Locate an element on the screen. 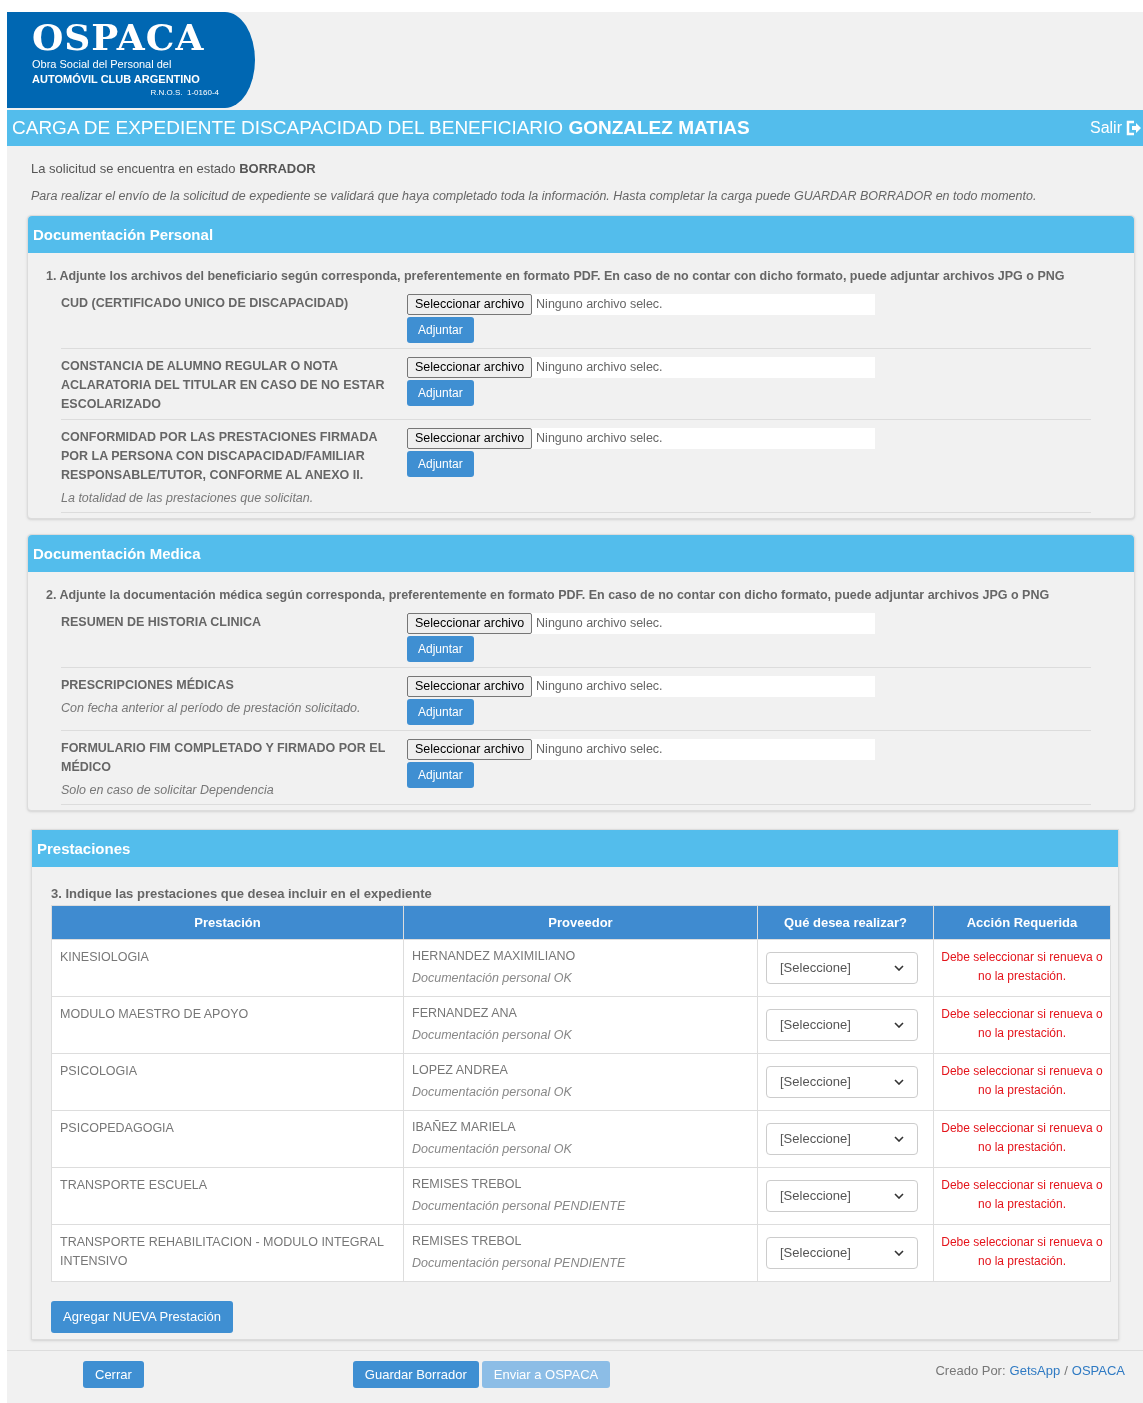 This screenshot has width=1143, height=1403. section-header: Documentación Medica is located at coordinates (581, 554).